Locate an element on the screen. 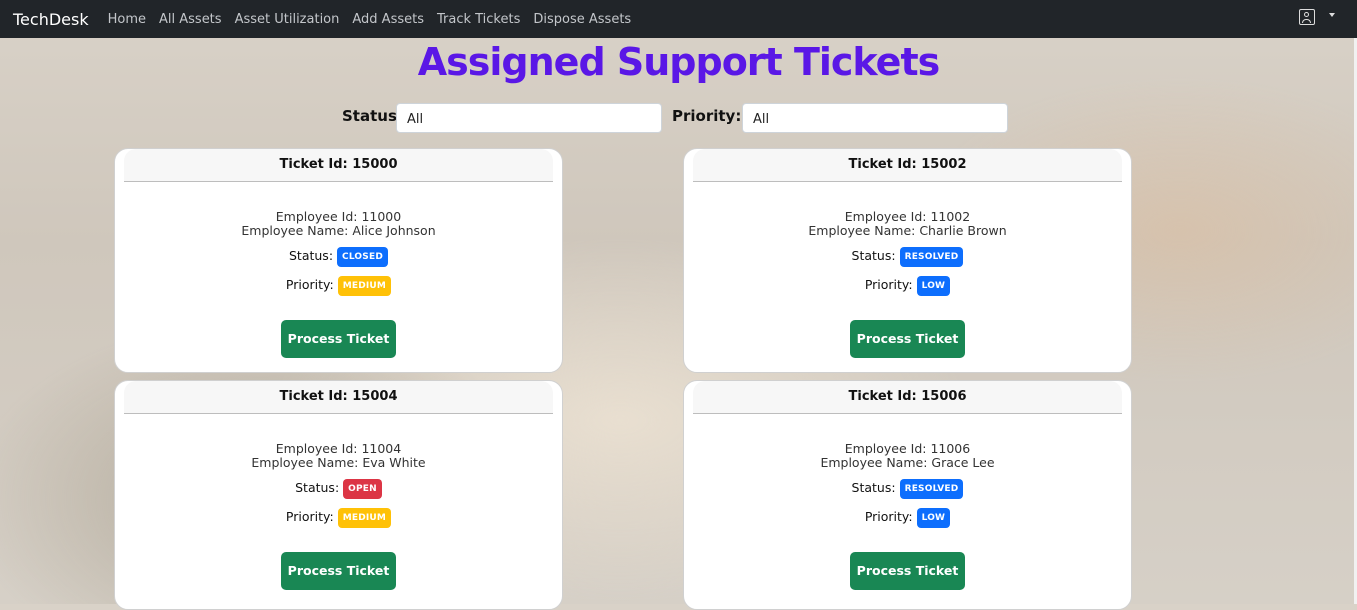  user-menu is located at coordinates (1317, 17).